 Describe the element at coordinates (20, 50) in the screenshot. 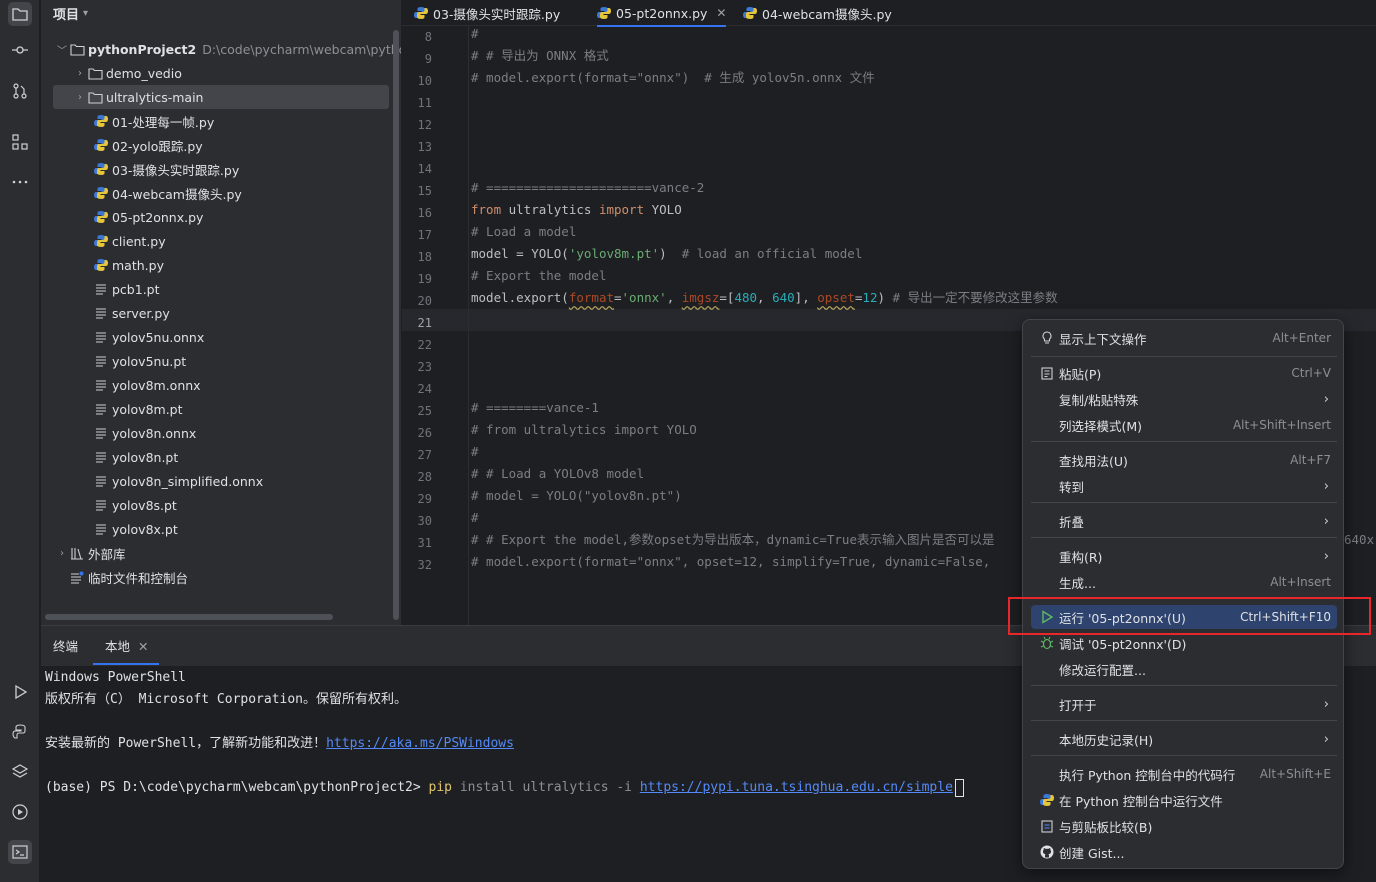

I see `commit-icon` at that location.